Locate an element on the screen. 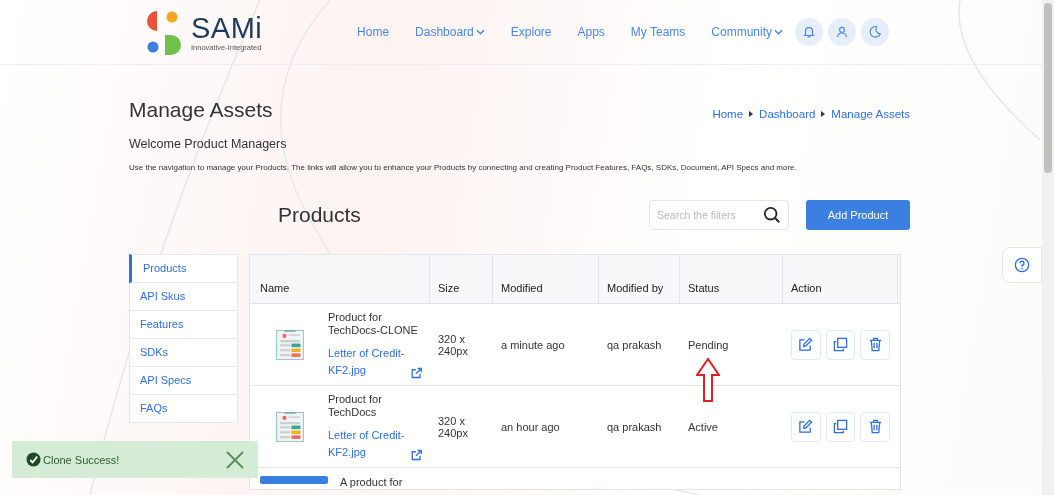 The image size is (1054, 495). dark-mode-button is located at coordinates (875, 32).